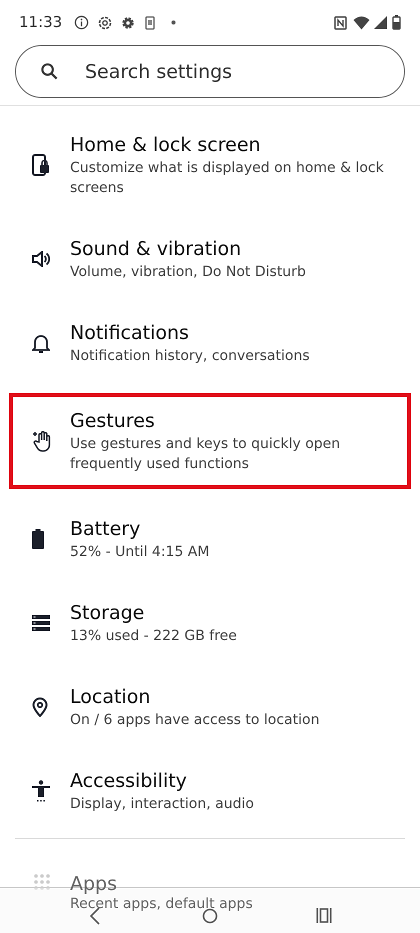  I want to click on item-title: Storage, so click(108, 613).